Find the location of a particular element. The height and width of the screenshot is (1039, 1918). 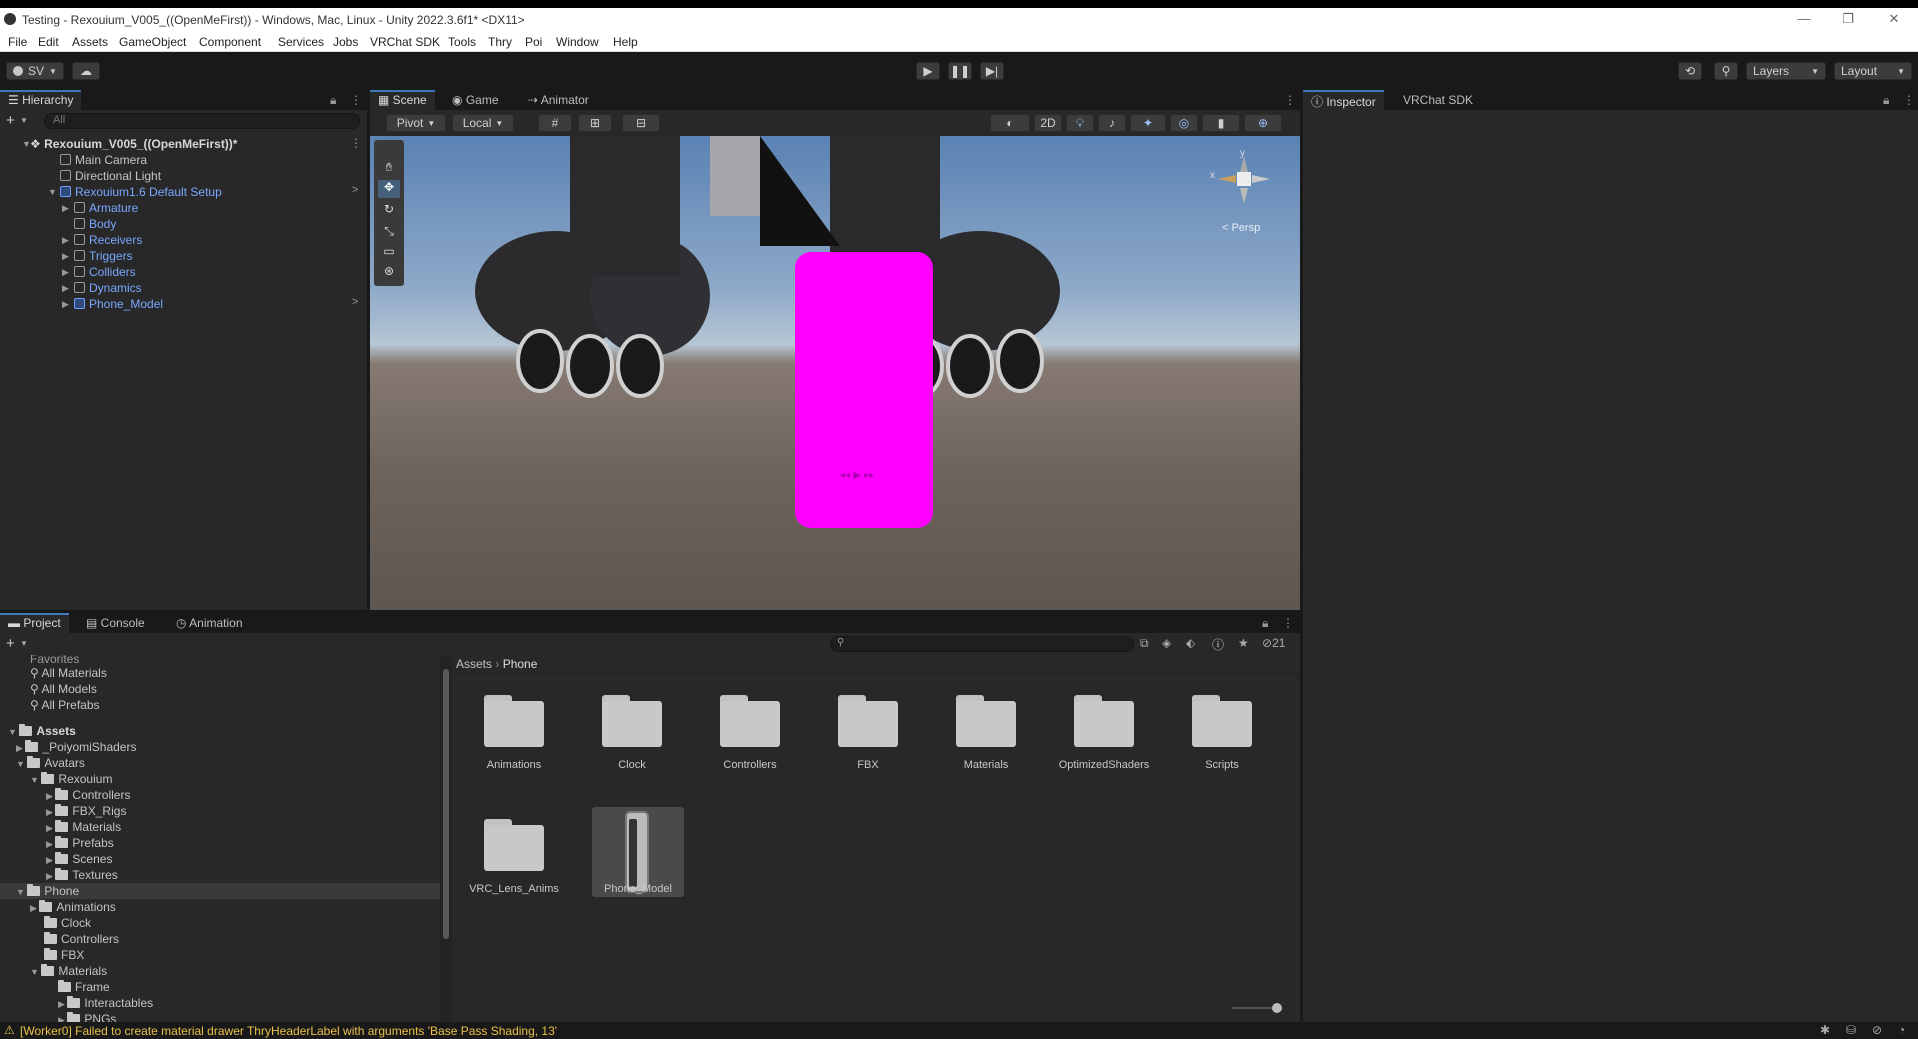

network-icon: ⊘ is located at coordinates (1877, 1030).